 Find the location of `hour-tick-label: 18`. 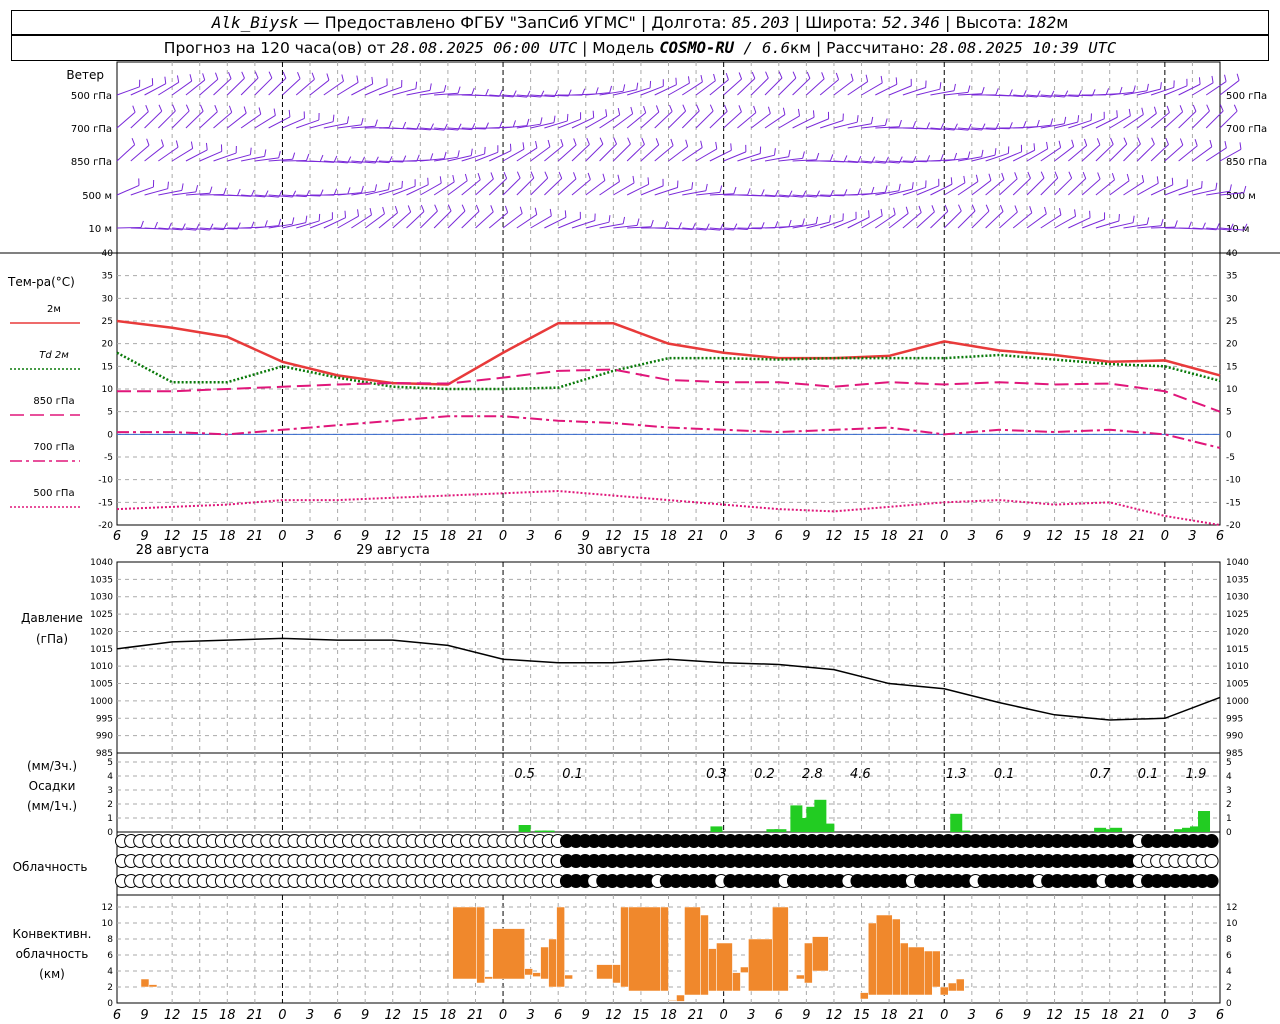

hour-tick-label: 18 is located at coordinates (448, 536).